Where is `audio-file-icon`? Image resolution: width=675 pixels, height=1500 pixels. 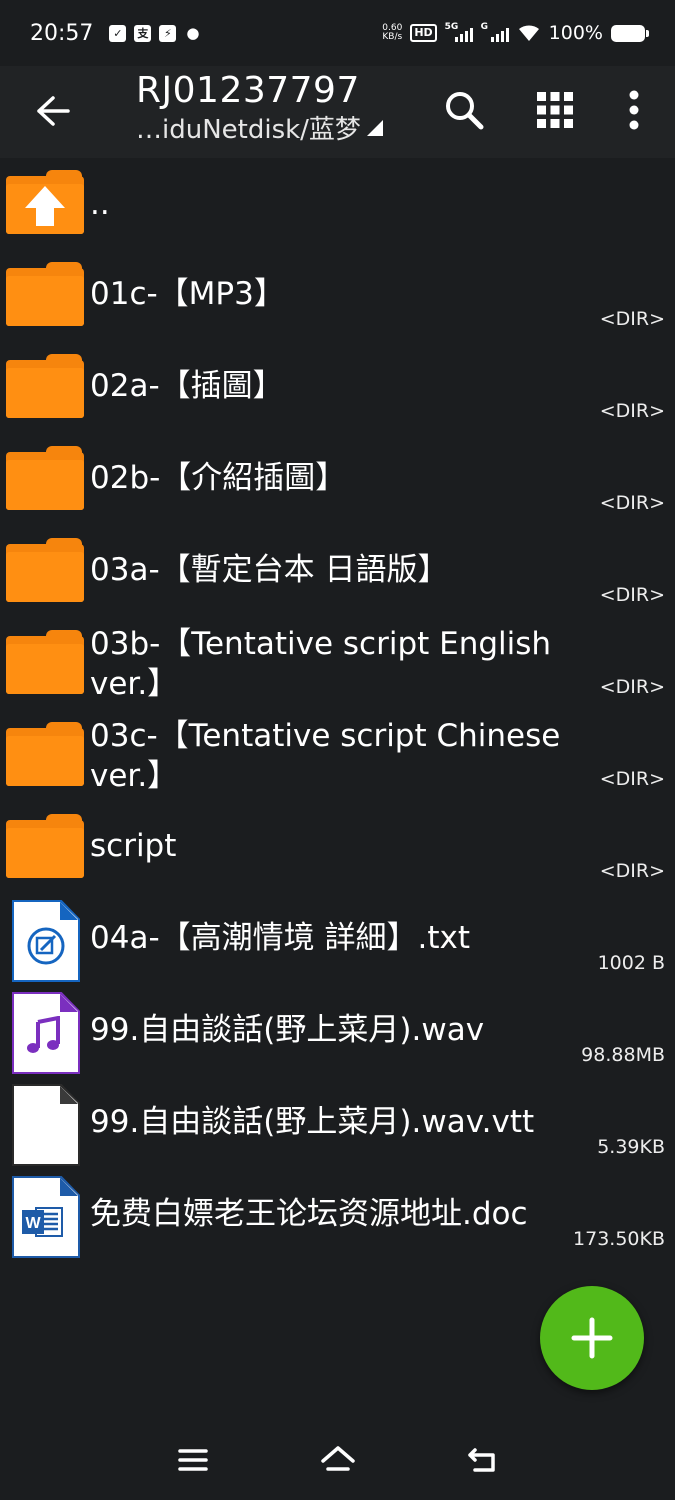
audio-file-icon is located at coordinates (46, 1033).